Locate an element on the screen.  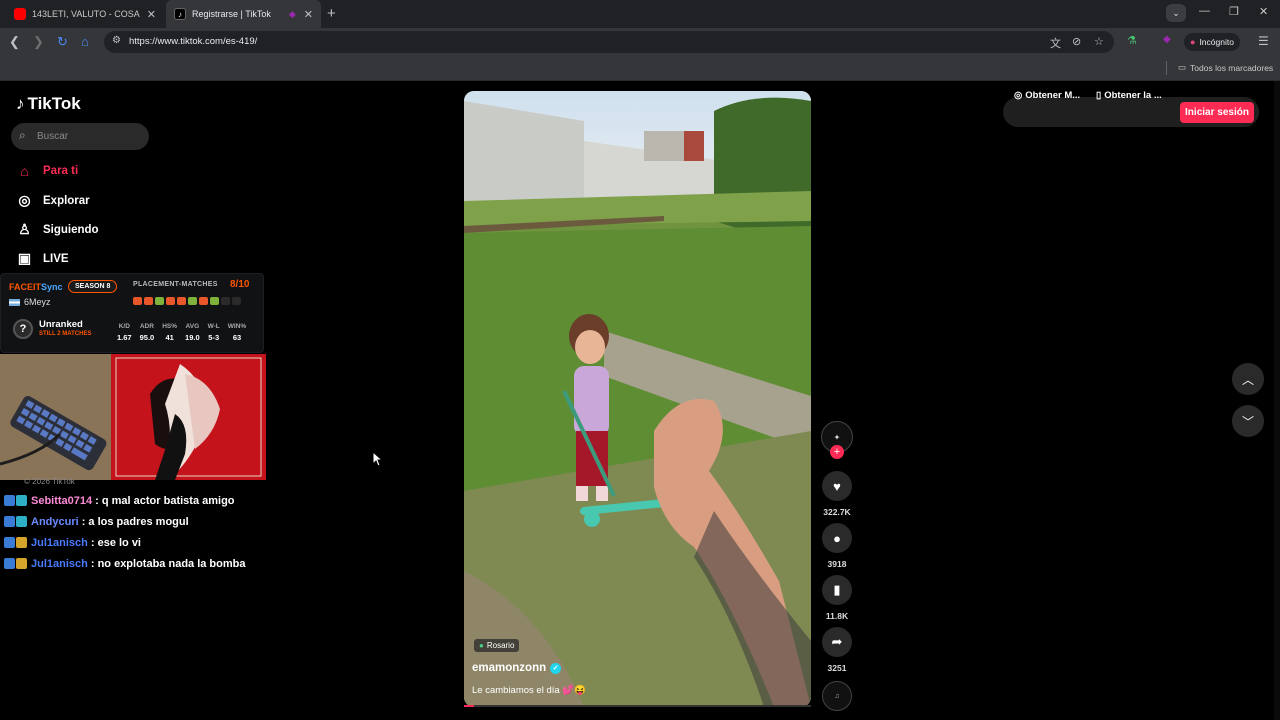
video-caption: Le cambiamos el día 💕😝 is located at coordinates (529, 690).